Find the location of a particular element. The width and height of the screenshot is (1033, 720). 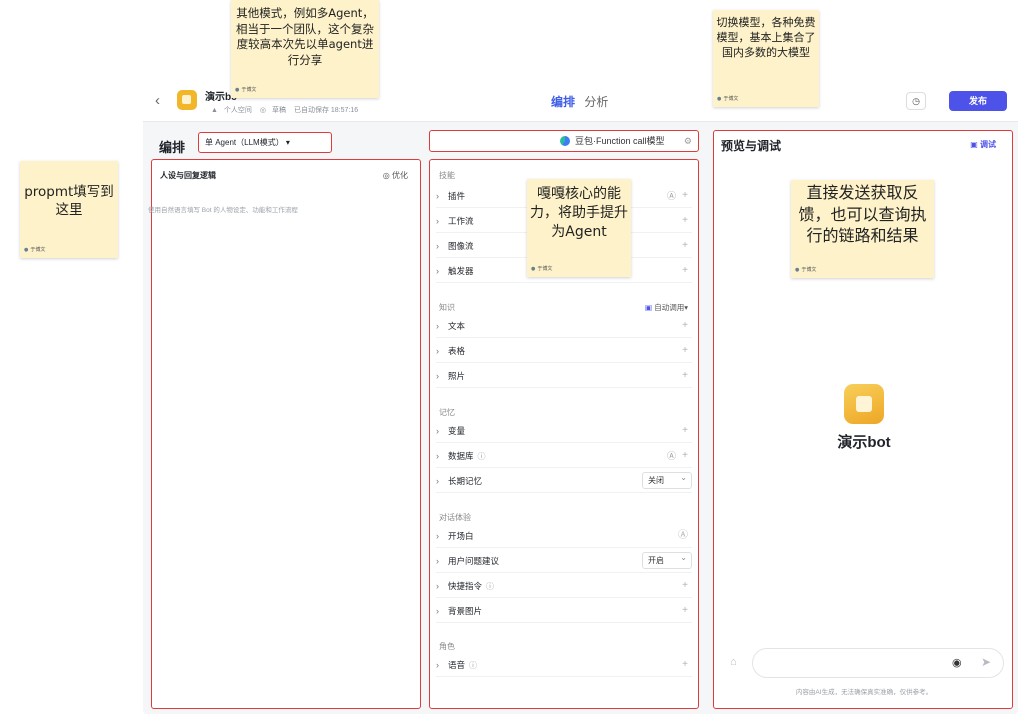

note-text: 切换模型，各种免费模型，基本上集合了国内多数的大模型 is located at coordinates (766, 37).